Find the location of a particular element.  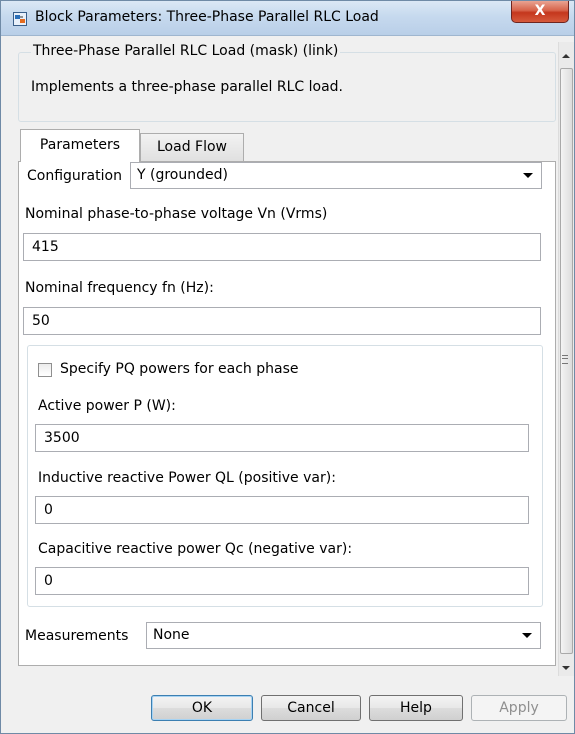

close-icon: X is located at coordinates (540, 11).